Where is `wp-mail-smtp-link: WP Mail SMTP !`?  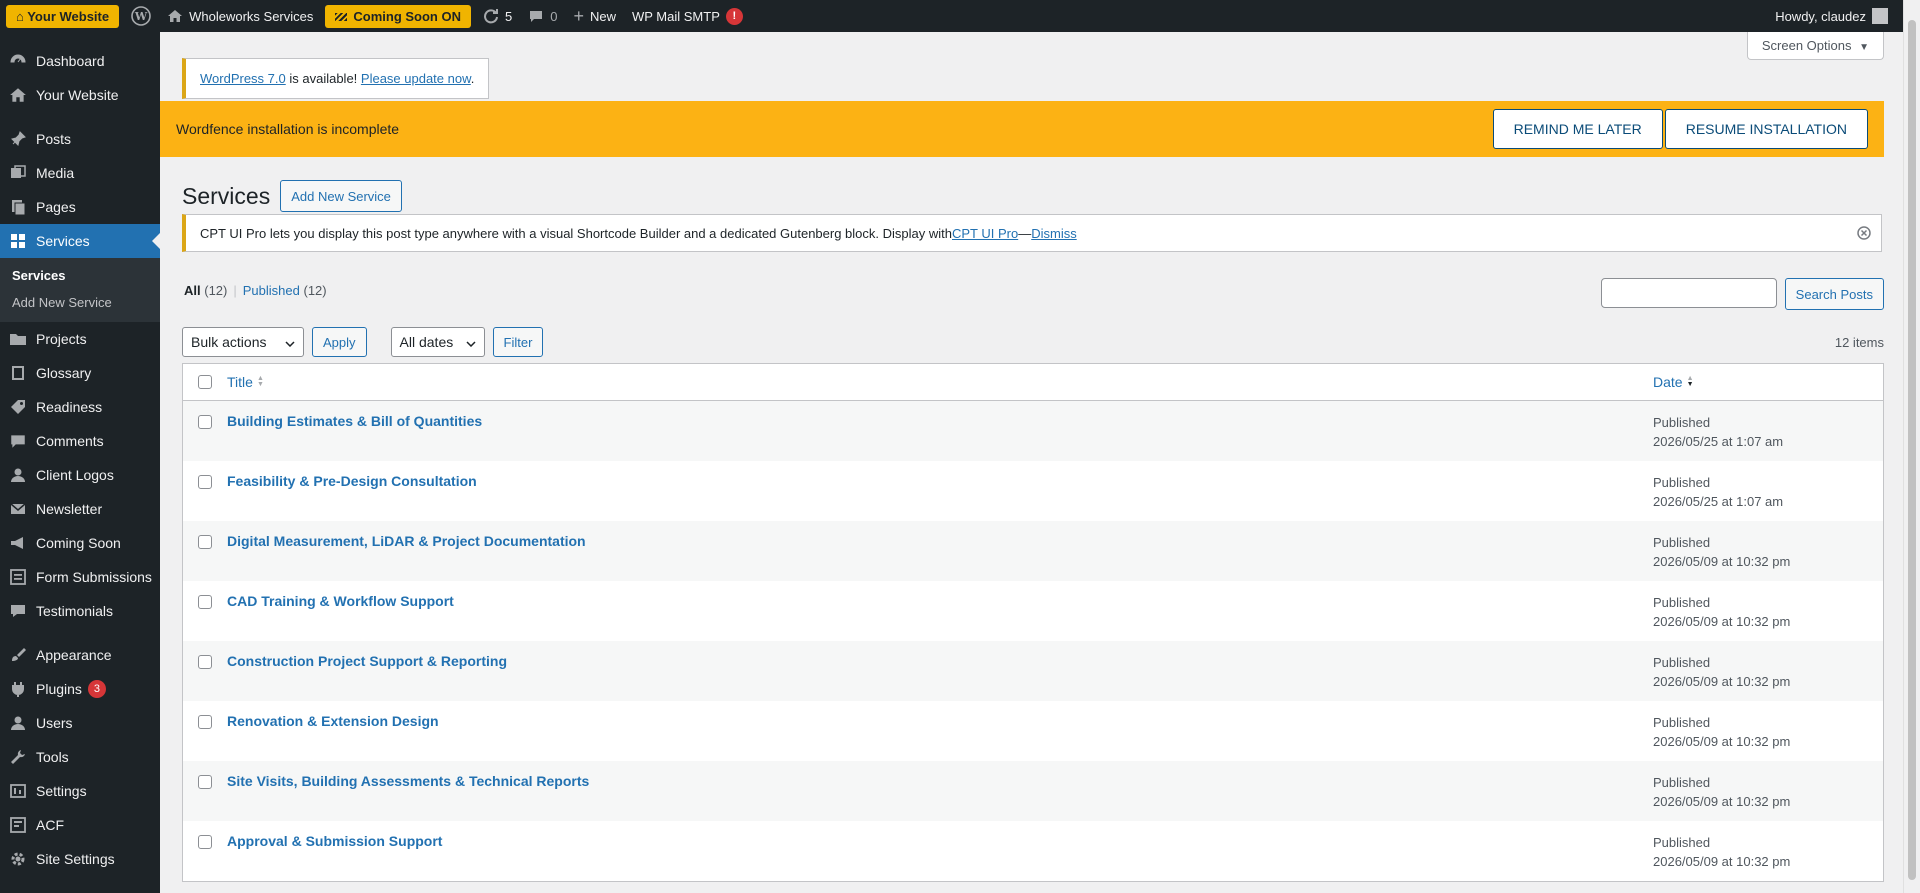
wp-mail-smtp-link: WP Mail SMTP ! is located at coordinates (687, 16).